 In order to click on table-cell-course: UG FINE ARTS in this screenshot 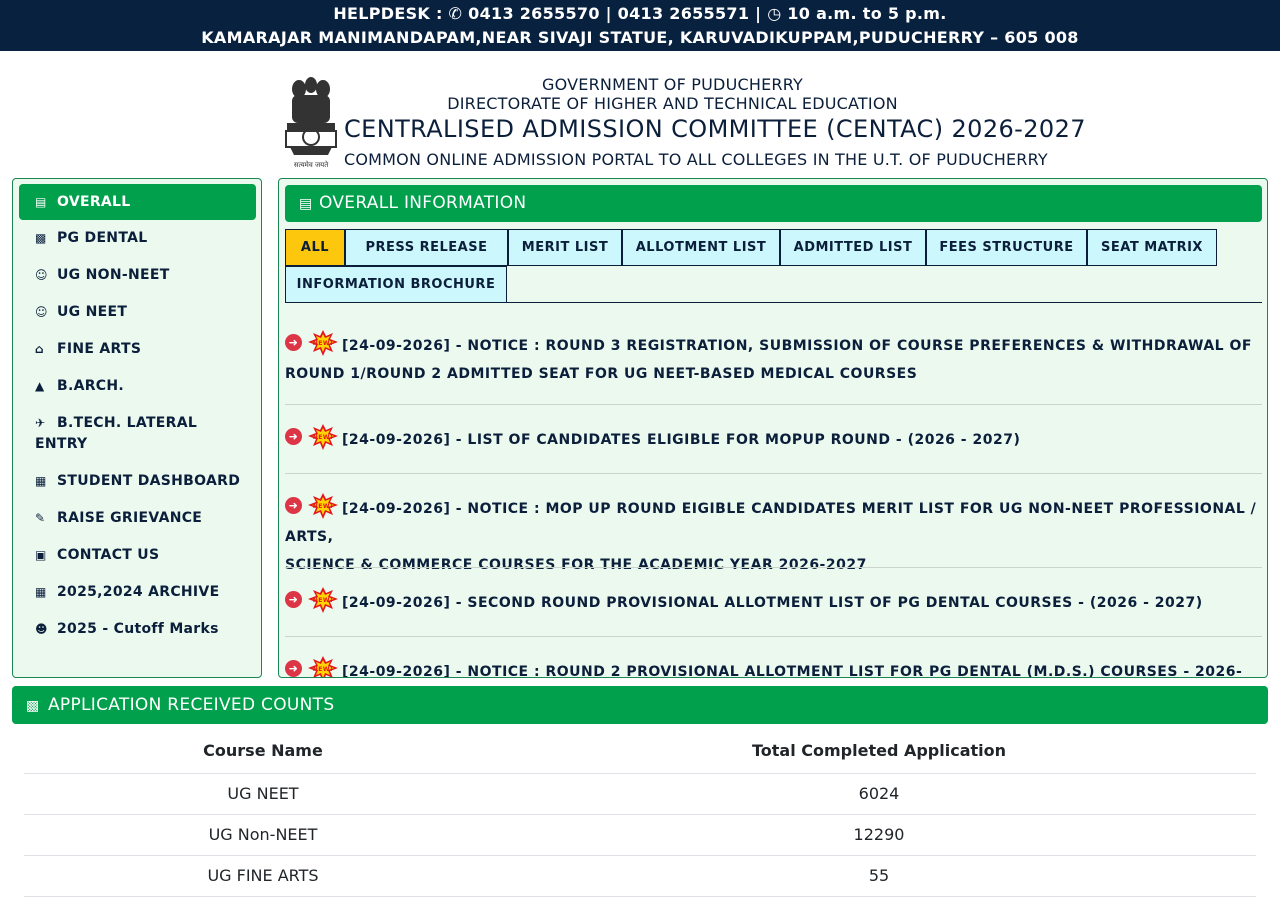, I will do `click(263, 875)`.